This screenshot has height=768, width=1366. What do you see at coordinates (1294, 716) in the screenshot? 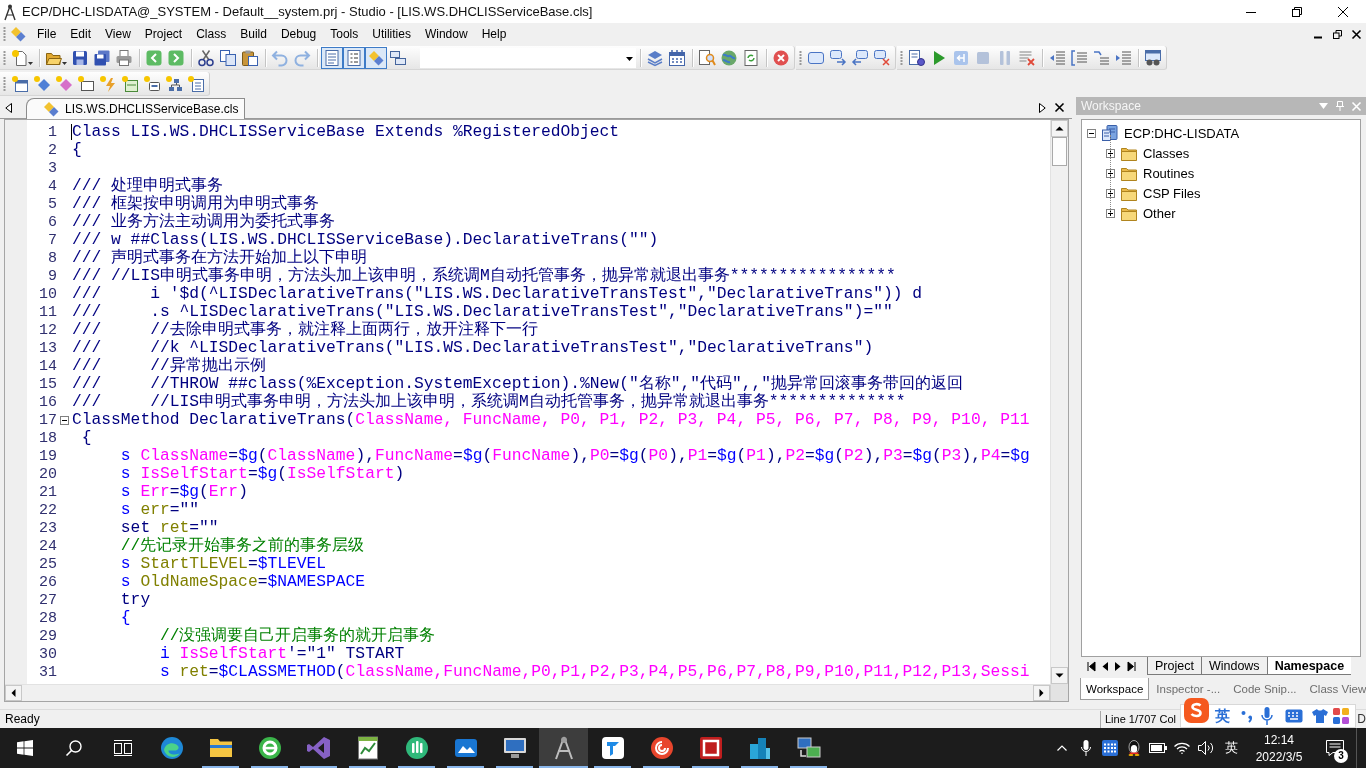
I see `keyboard-icon` at bounding box center [1294, 716].